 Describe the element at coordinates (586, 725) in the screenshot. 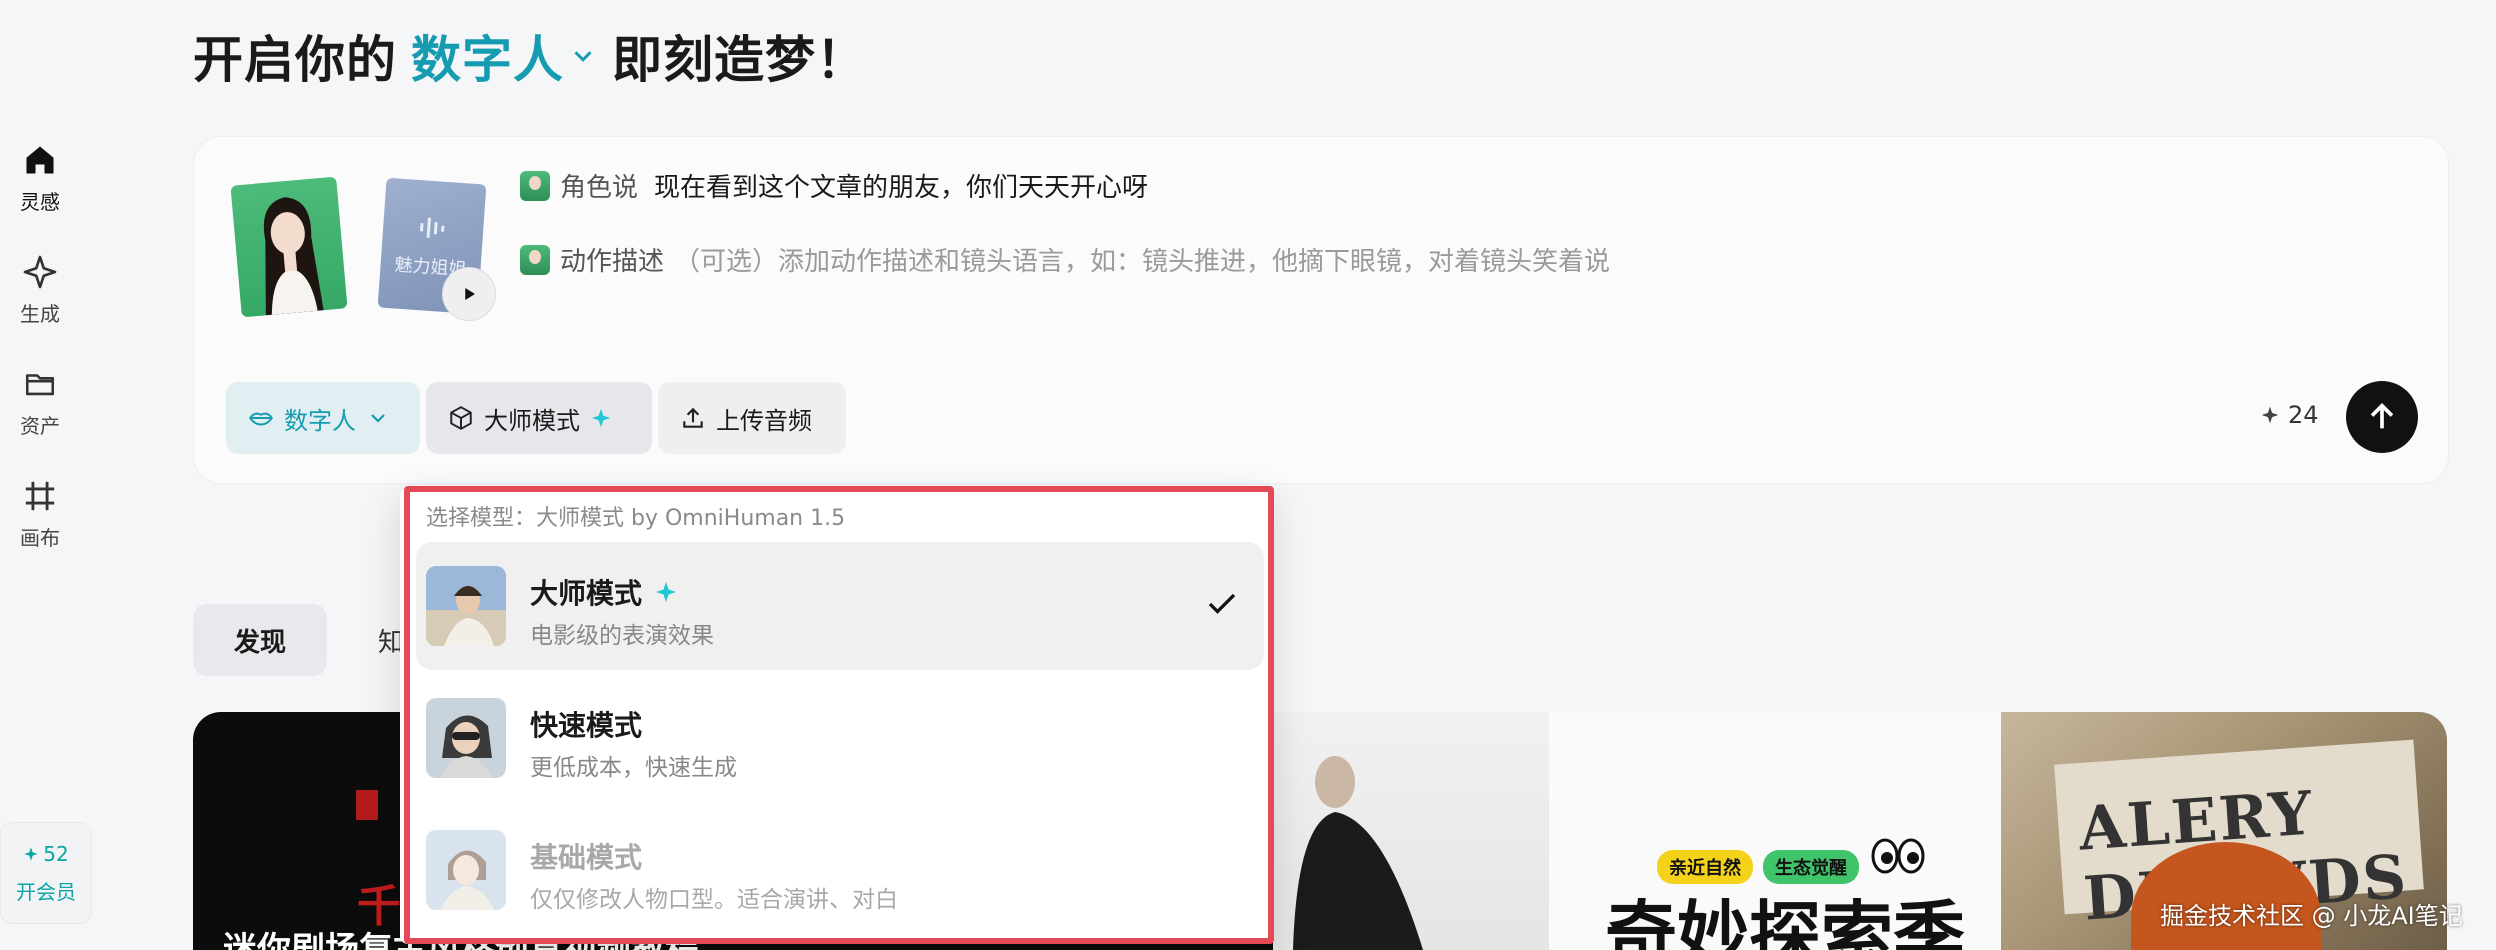

I see `model-option-name: 快速模式` at that location.